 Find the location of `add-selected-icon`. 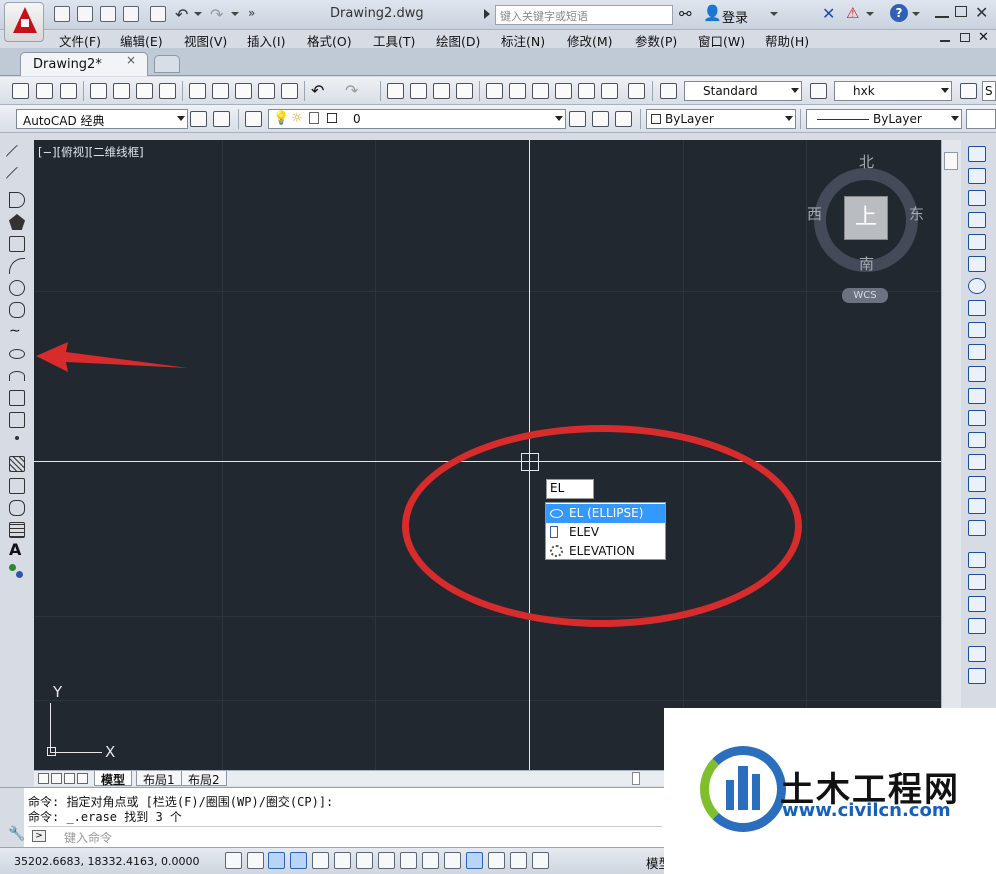

add-selected-icon is located at coordinates (17, 572).